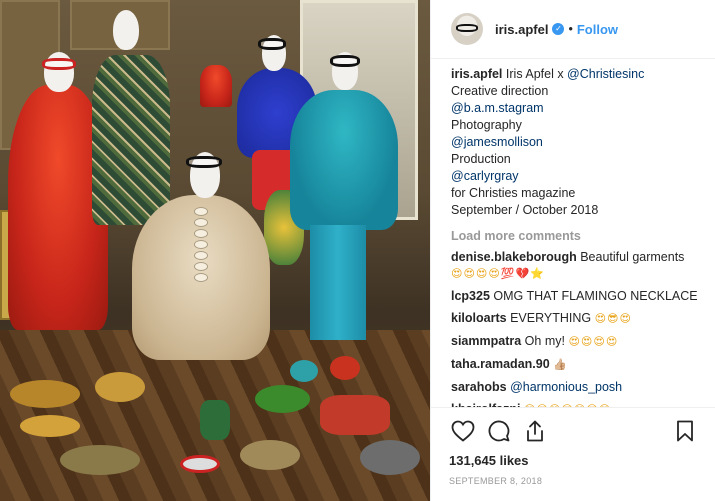  Describe the element at coordinates (476, 74) in the screenshot. I see `caption-username: iris.apfel` at that location.